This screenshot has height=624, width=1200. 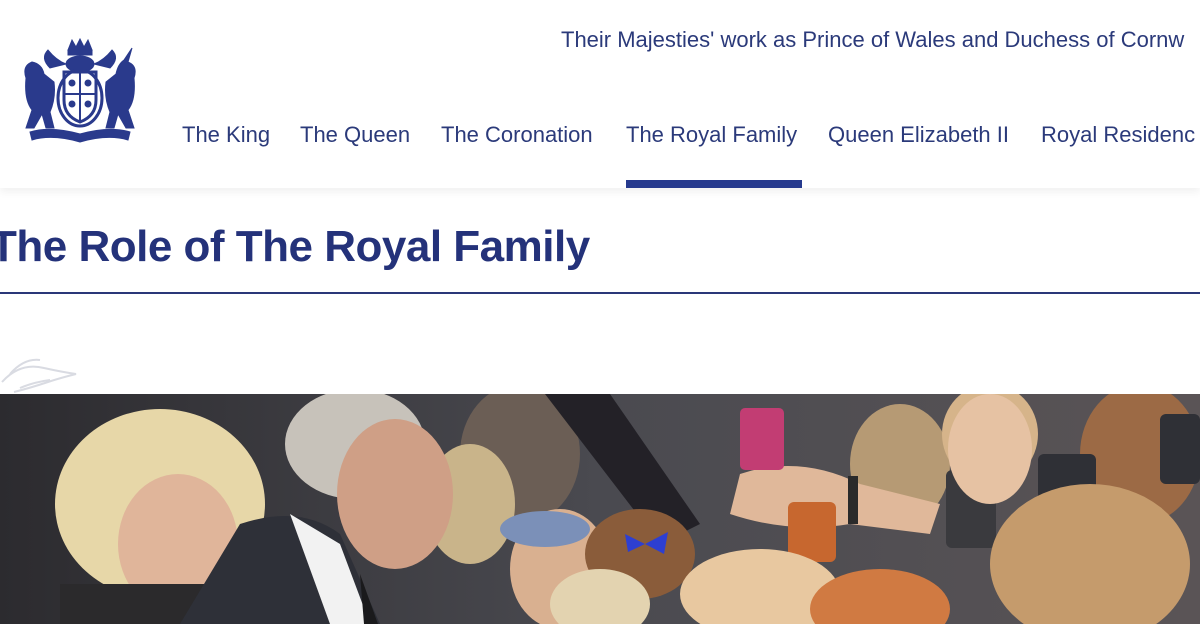 What do you see at coordinates (355, 135) in the screenshot?
I see `nav-item-the-queen: The Queen` at bounding box center [355, 135].